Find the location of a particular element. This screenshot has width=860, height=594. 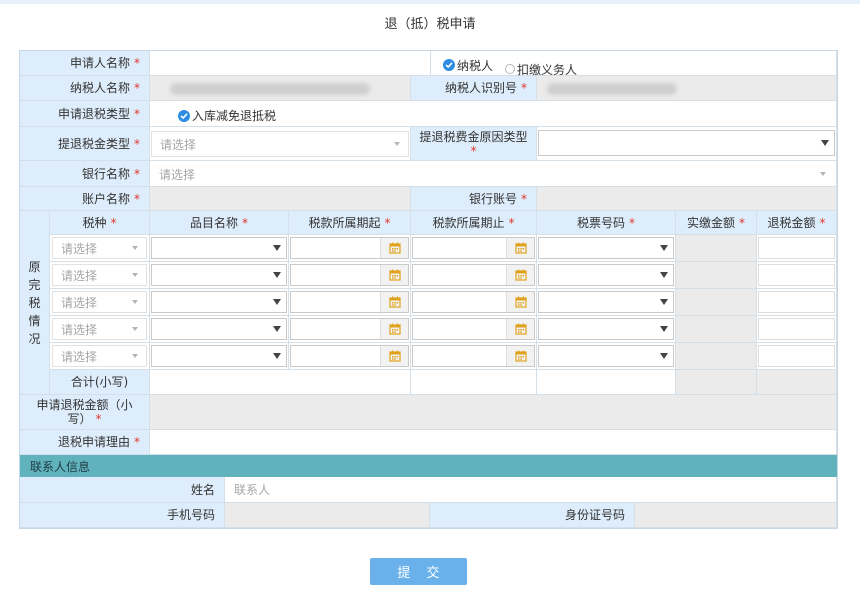

id-number-label: 身份证号码 is located at coordinates (532, 515).